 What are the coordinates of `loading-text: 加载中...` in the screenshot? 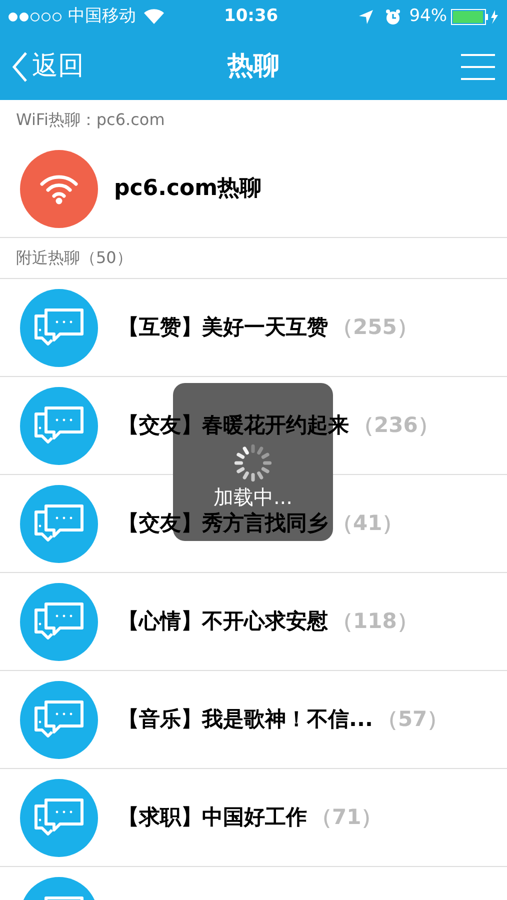 It's located at (253, 497).